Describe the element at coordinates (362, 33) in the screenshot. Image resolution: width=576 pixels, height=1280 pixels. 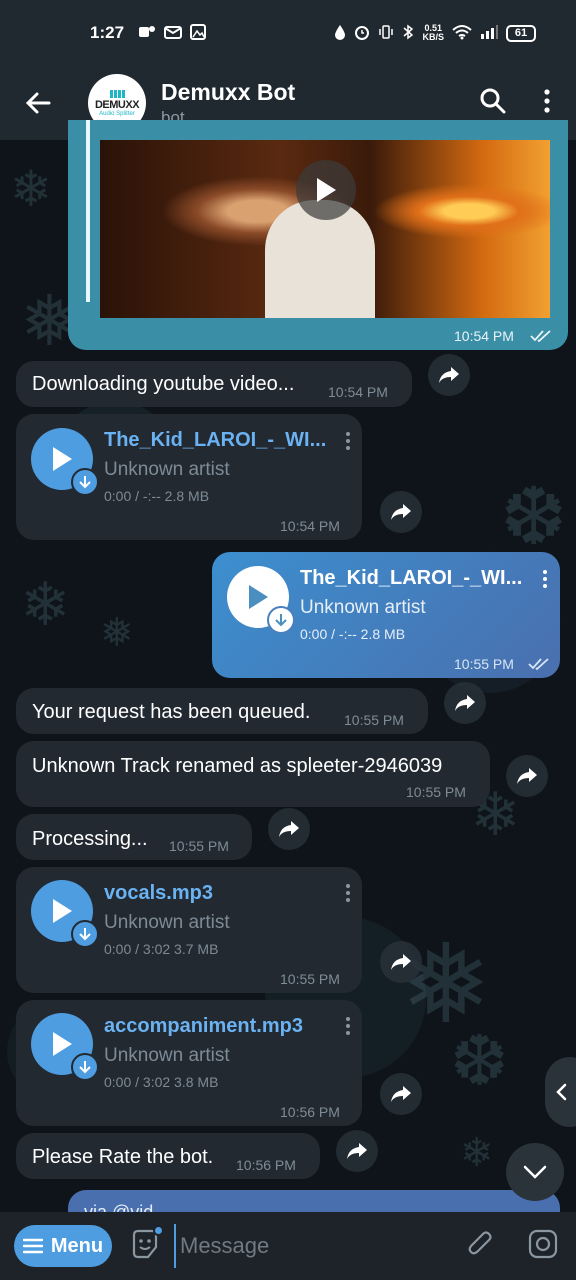
I see `alarm-icon` at that location.